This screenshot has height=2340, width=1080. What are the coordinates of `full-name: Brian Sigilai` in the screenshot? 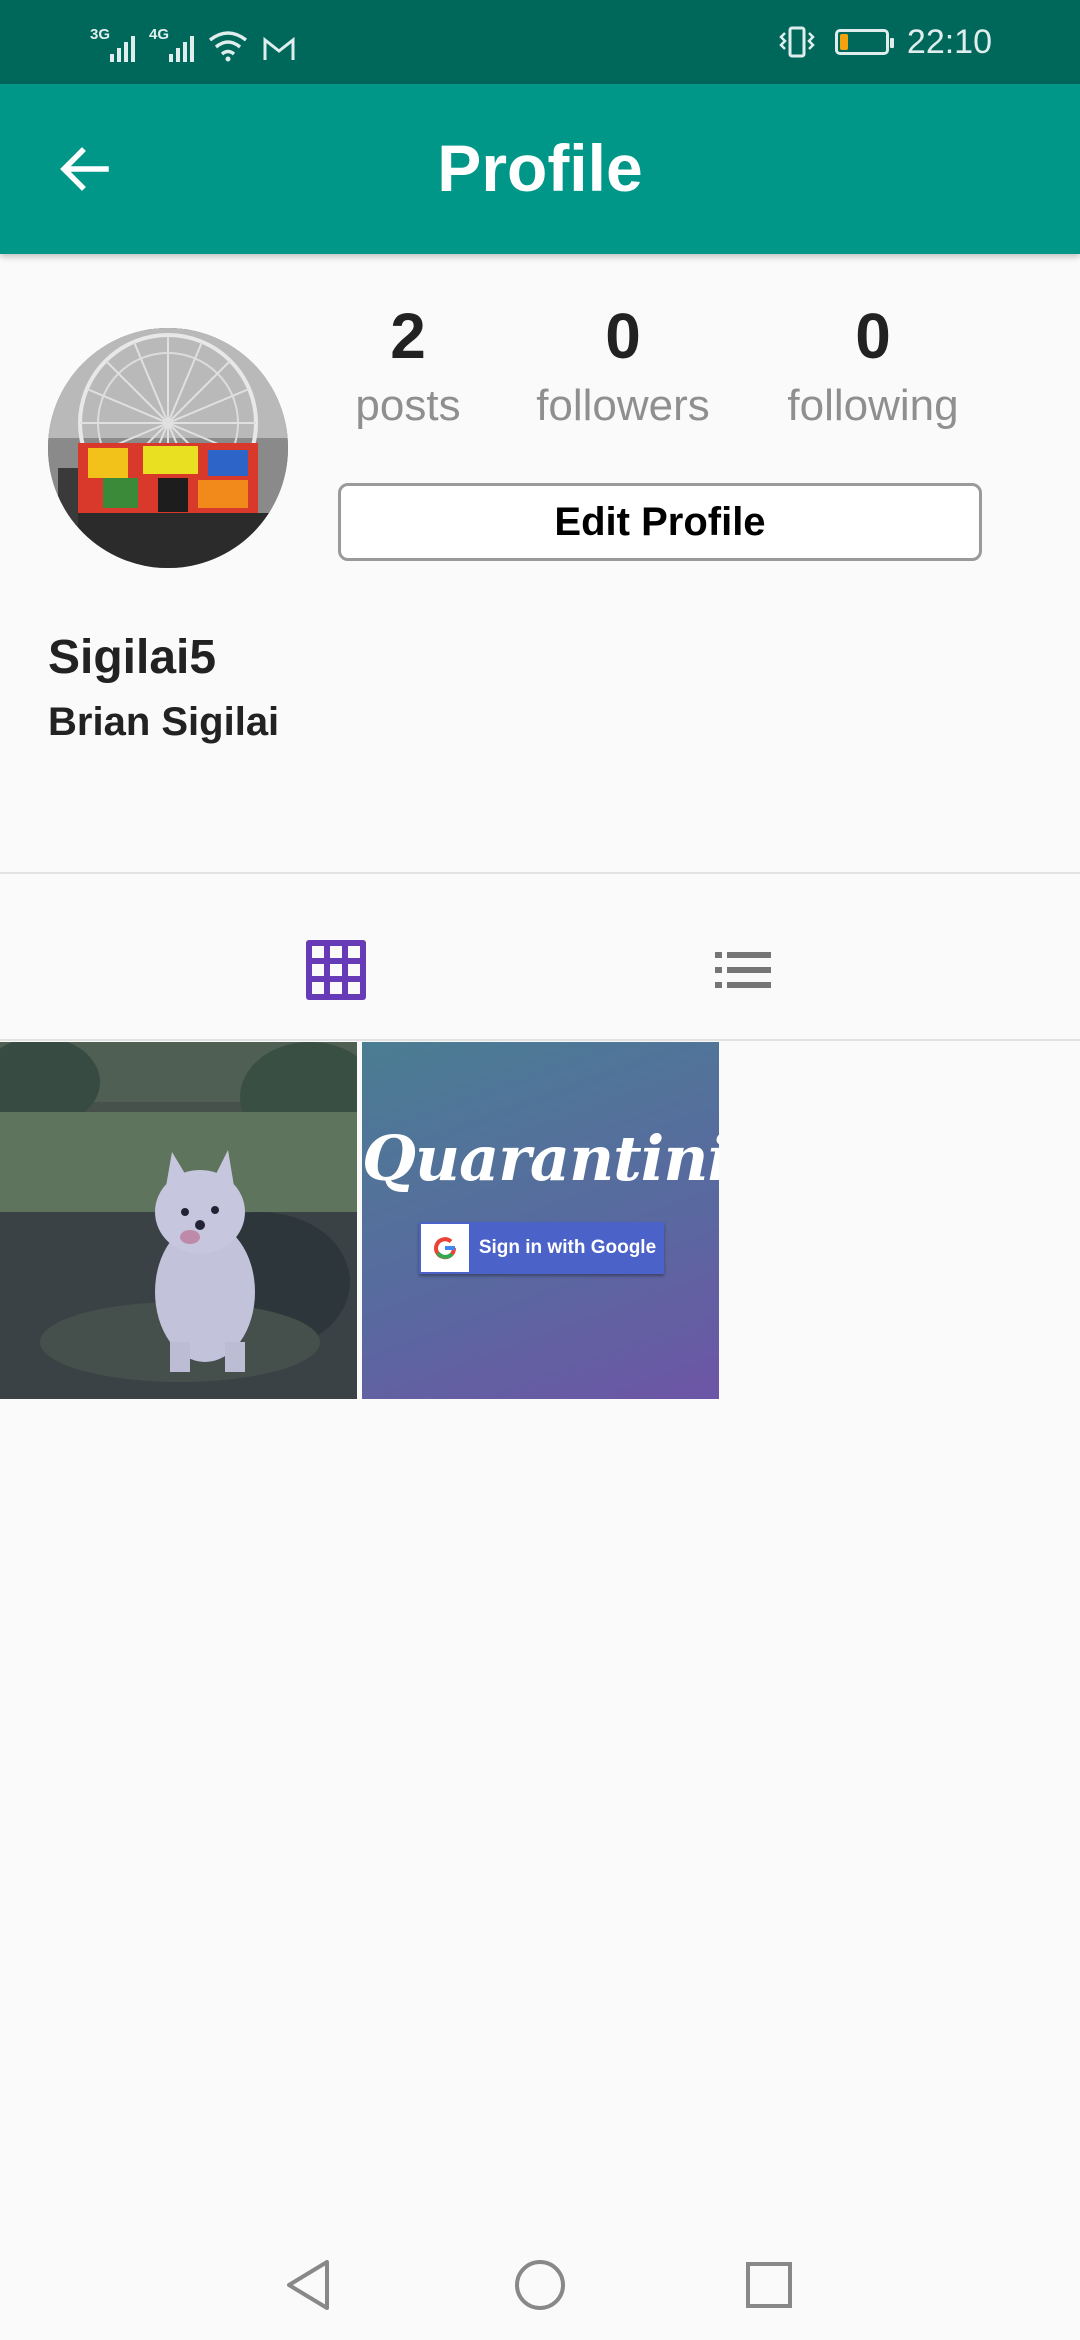 It's located at (164, 722).